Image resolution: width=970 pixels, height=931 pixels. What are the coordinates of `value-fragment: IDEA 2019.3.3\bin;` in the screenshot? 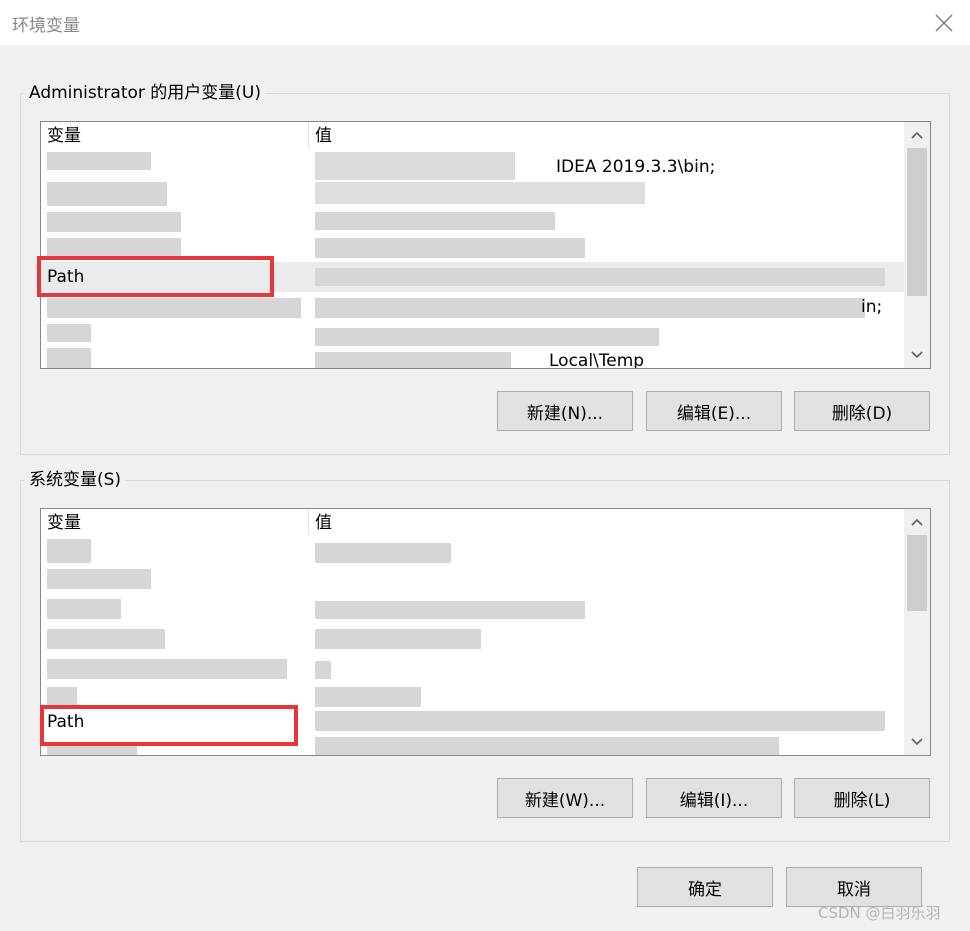 It's located at (636, 167).